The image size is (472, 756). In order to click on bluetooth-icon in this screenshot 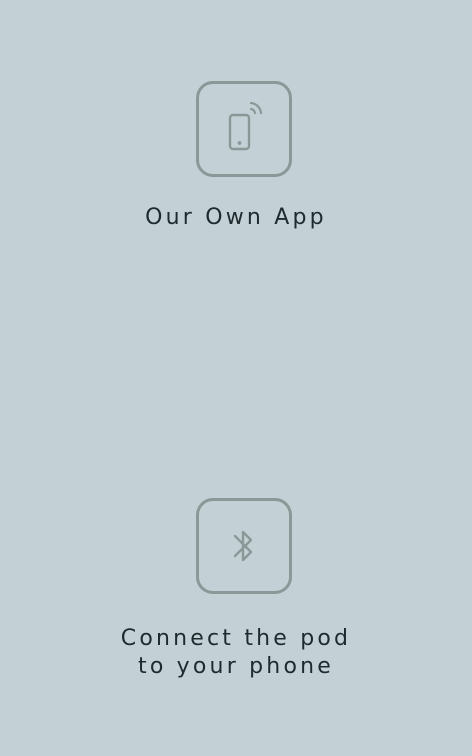, I will do `click(243, 546)`.